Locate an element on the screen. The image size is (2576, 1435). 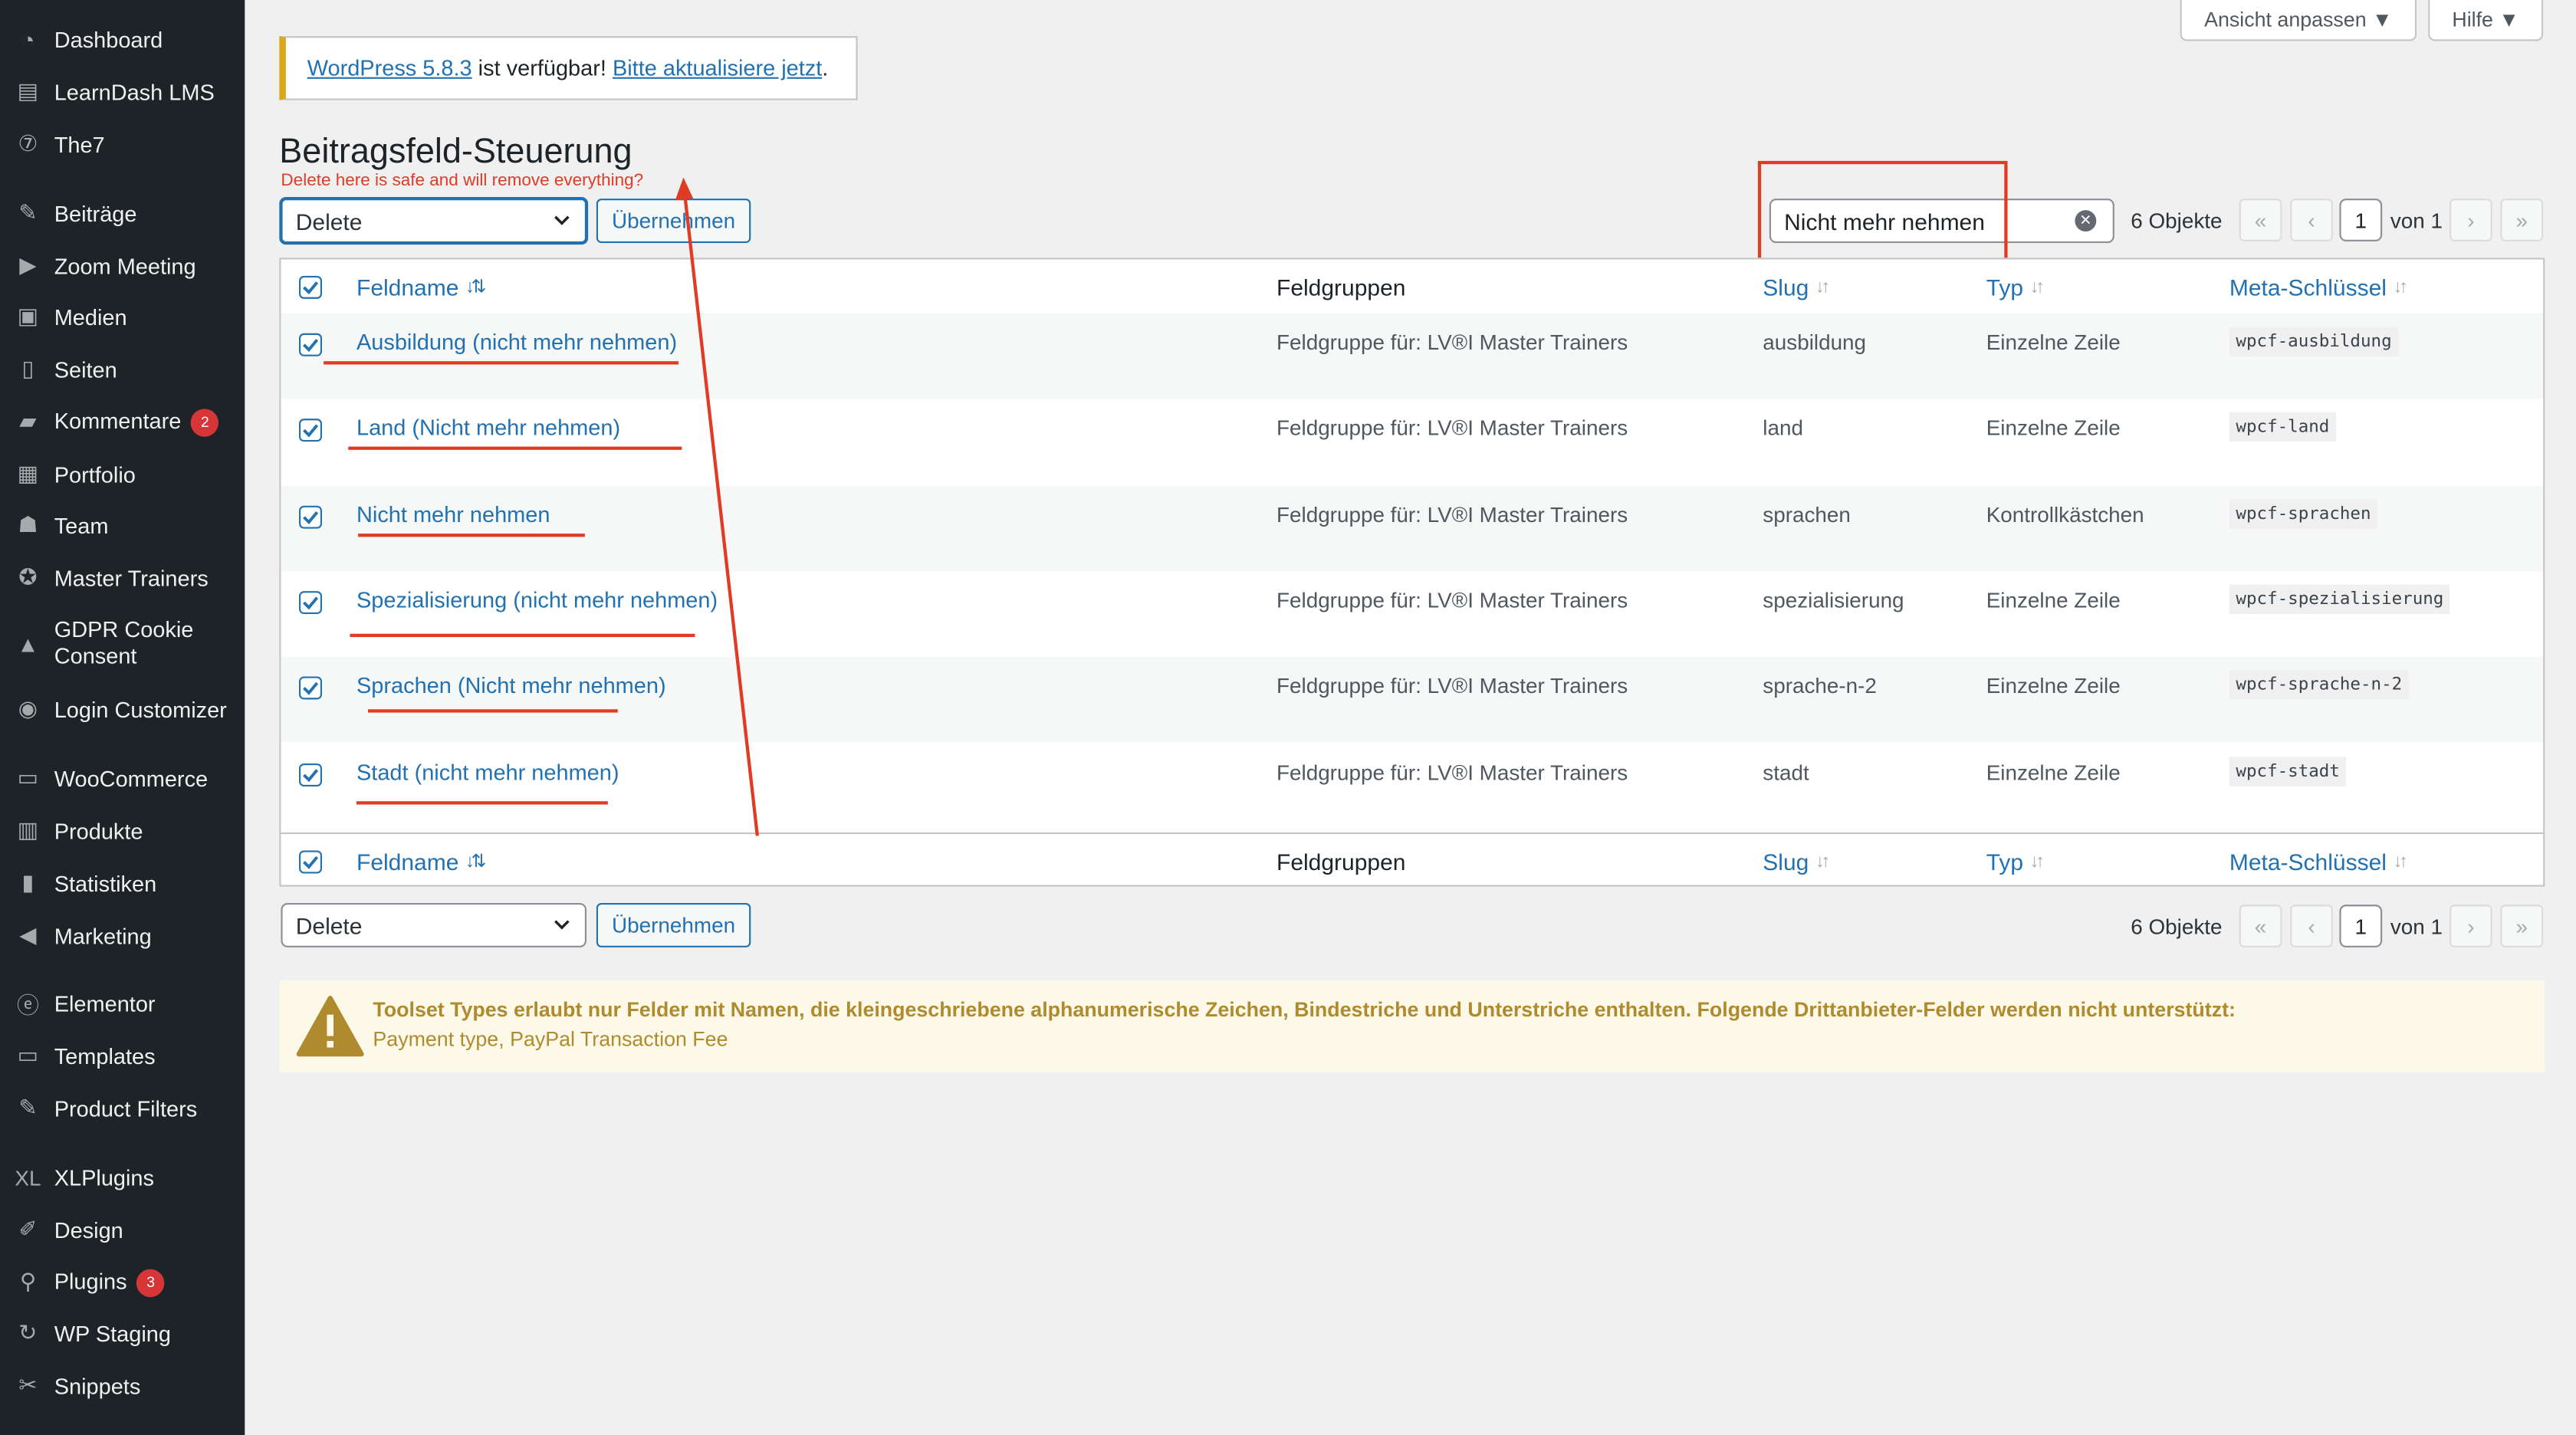
current-page-input-bottom: 1 is located at coordinates (2361, 926).